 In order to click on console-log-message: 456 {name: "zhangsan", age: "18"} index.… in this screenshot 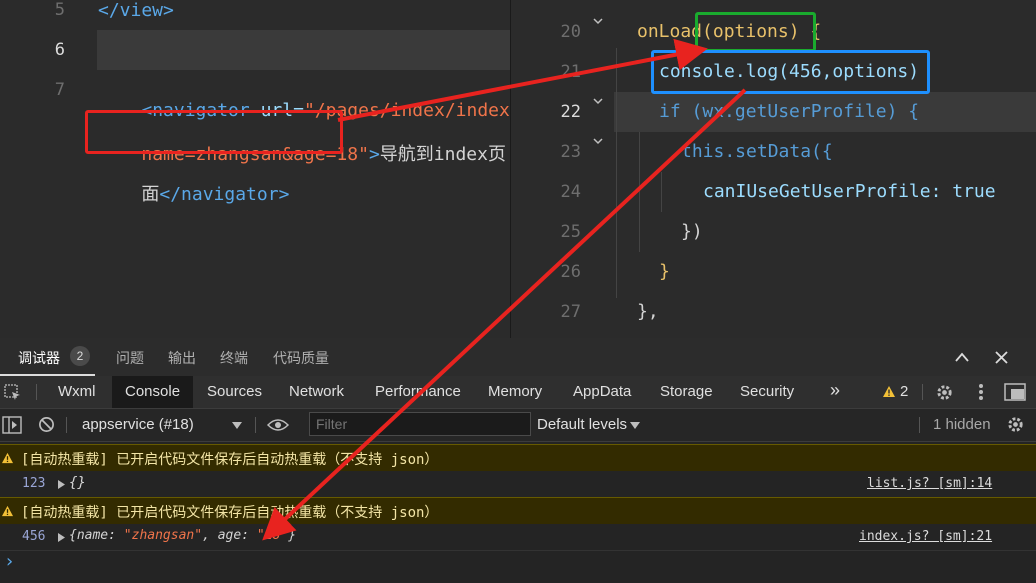, I will do `click(518, 537)`.